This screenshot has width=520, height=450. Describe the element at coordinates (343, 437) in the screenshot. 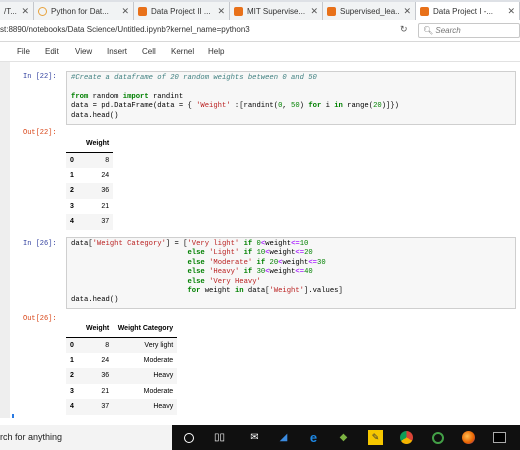

I see `app-diamond-icon: ◆` at that location.